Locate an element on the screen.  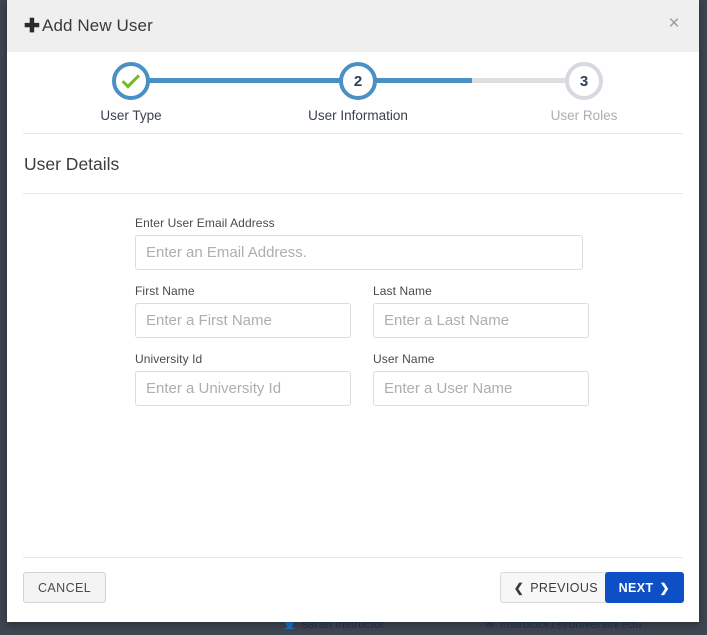
section-title: User Details is located at coordinates (72, 164).